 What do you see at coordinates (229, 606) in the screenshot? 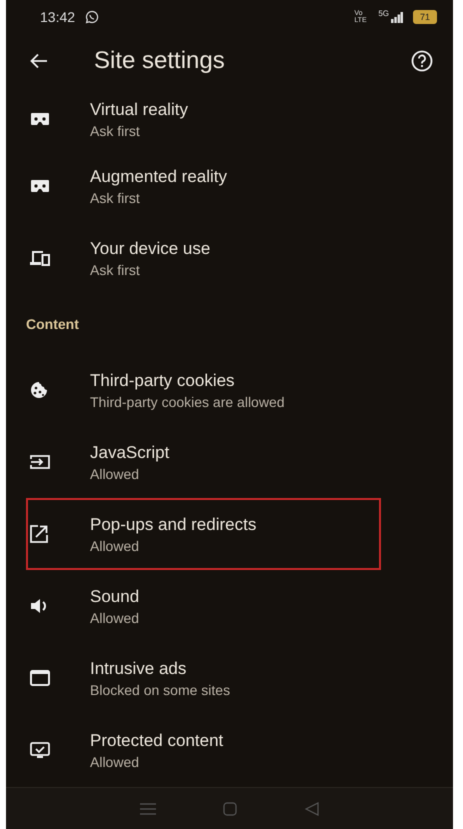
I see `settings-item: Sound Allowed` at bounding box center [229, 606].